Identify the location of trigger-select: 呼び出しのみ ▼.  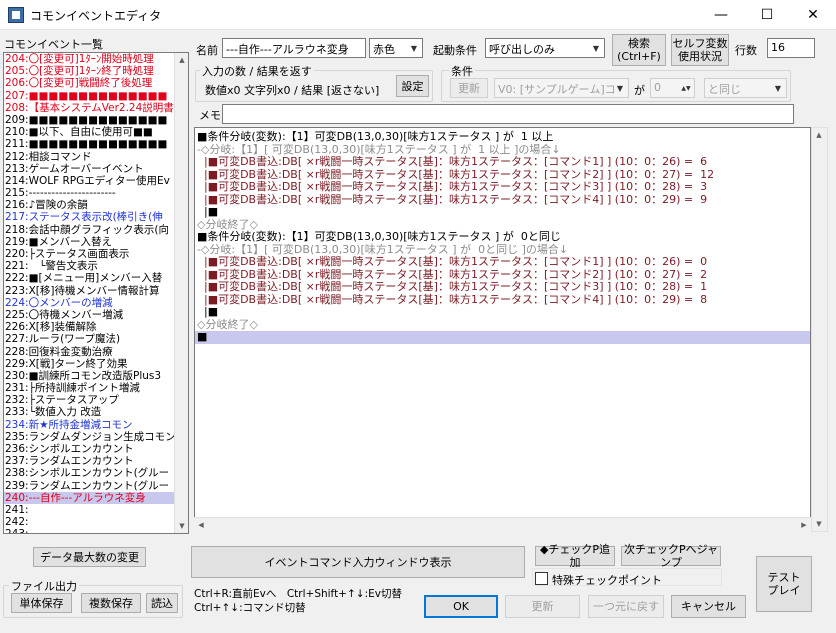
(545, 48).